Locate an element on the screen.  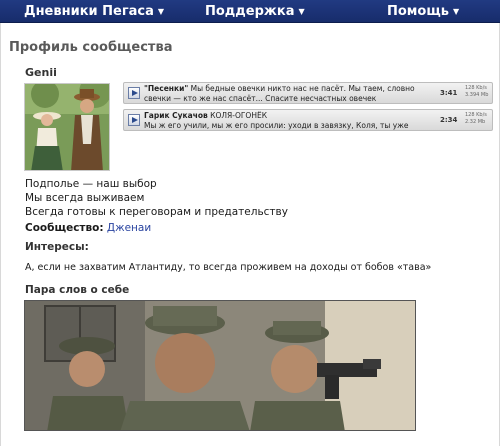
avatar is located at coordinates (67, 127).